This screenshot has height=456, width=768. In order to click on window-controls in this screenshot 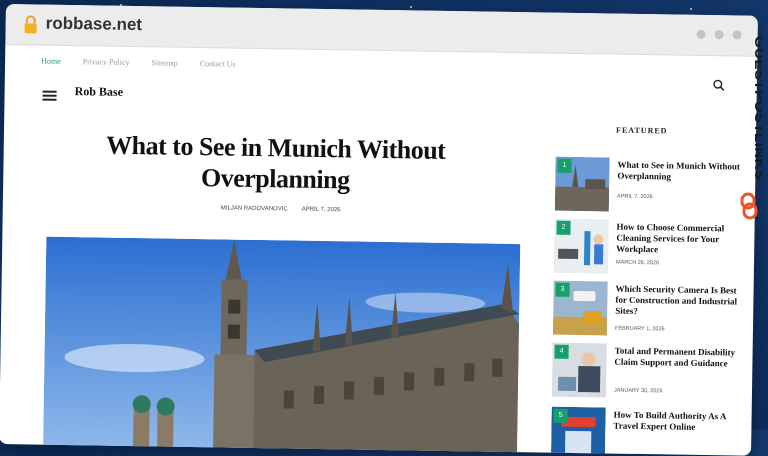, I will do `click(719, 34)`.